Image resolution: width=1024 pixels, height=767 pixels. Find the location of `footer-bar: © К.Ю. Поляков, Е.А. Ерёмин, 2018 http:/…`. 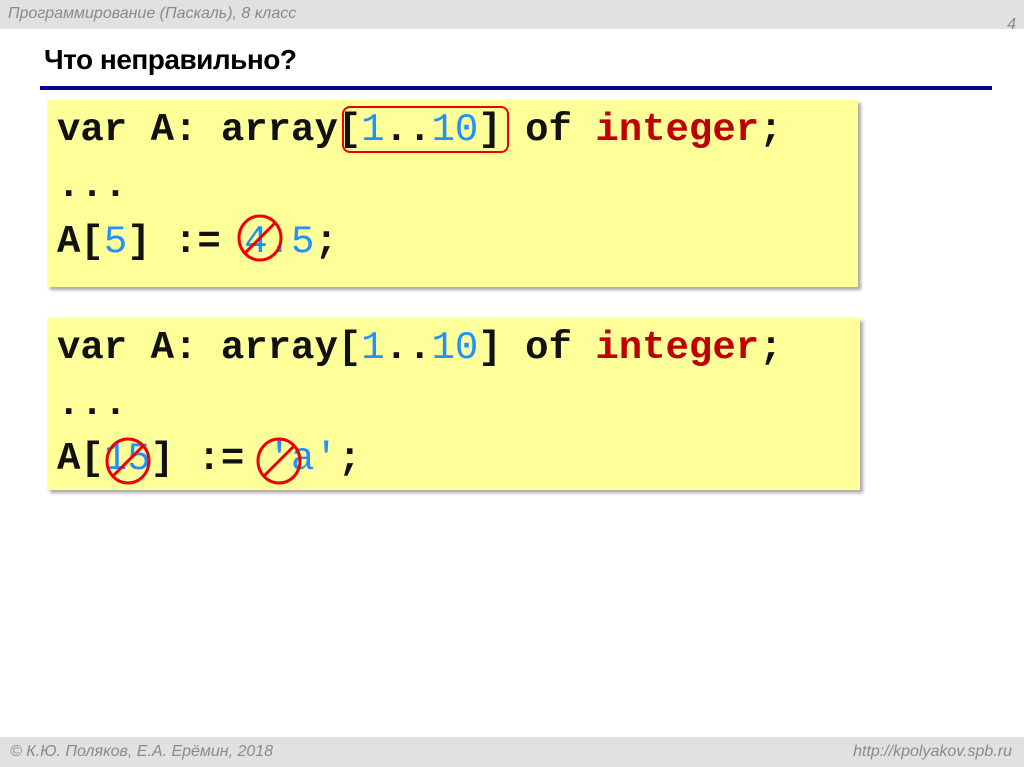

footer-bar: © К.Ю. Поляков, Е.А. Ерёмин, 2018 http:/… is located at coordinates (512, 752).